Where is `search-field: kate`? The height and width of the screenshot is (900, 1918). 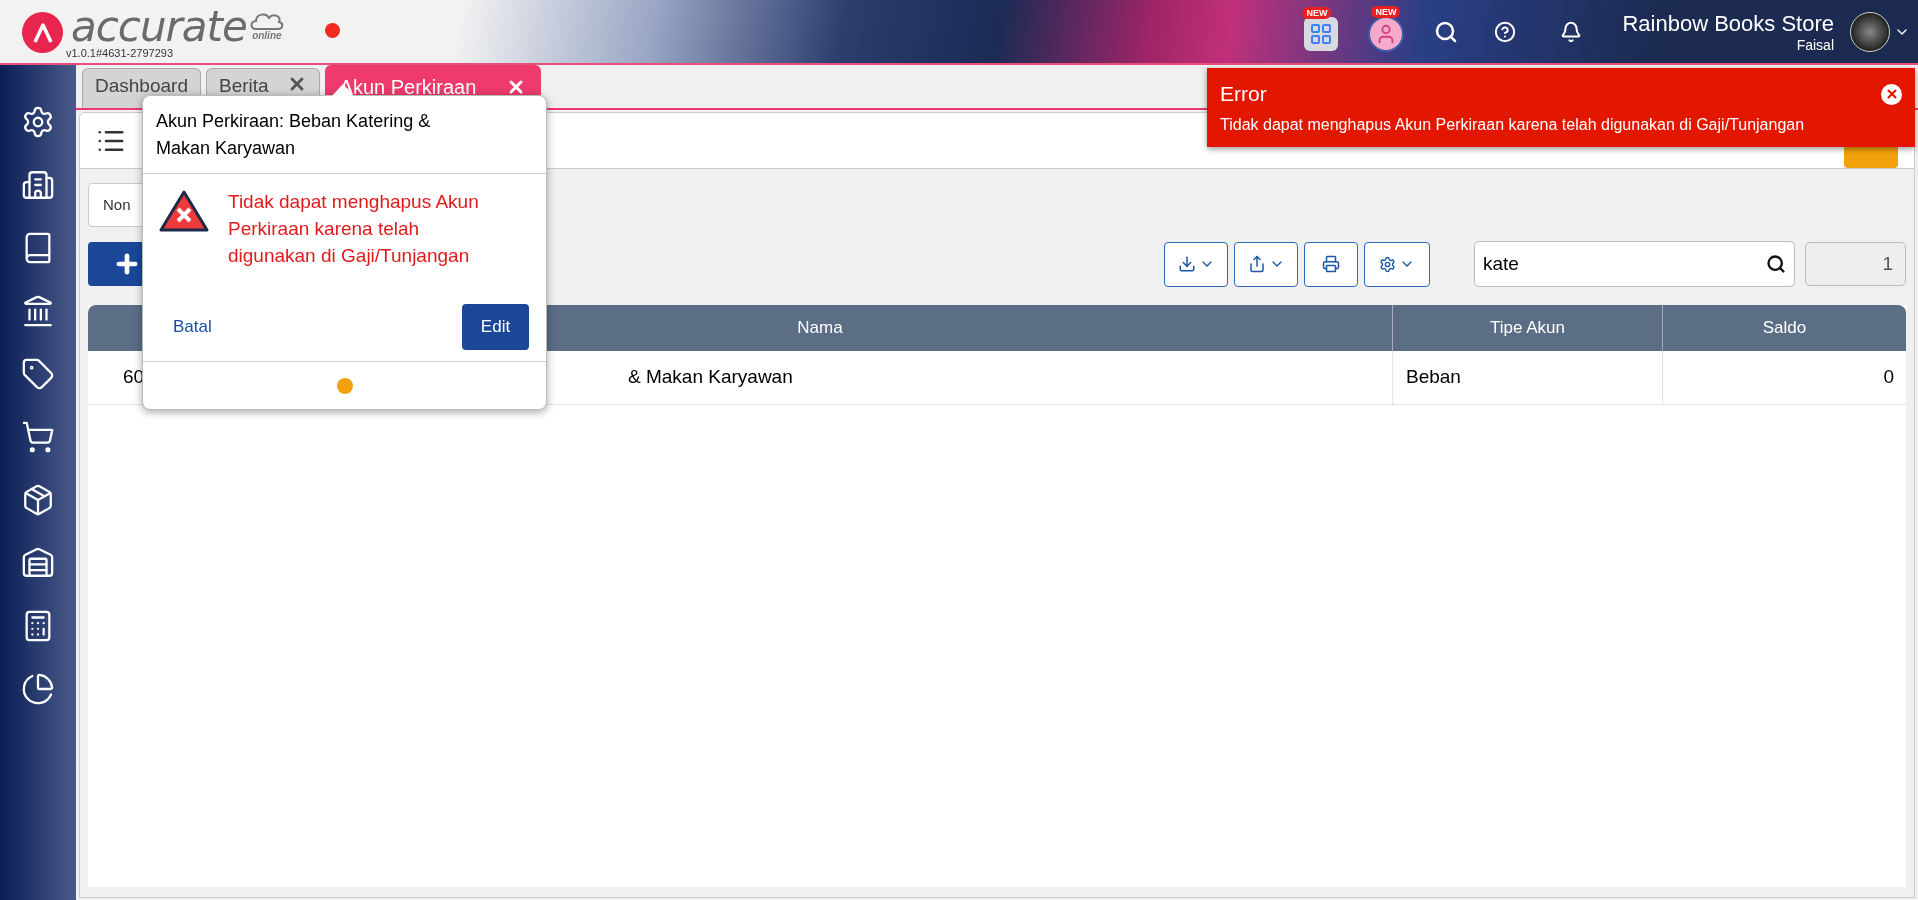
search-field: kate is located at coordinates (1634, 264).